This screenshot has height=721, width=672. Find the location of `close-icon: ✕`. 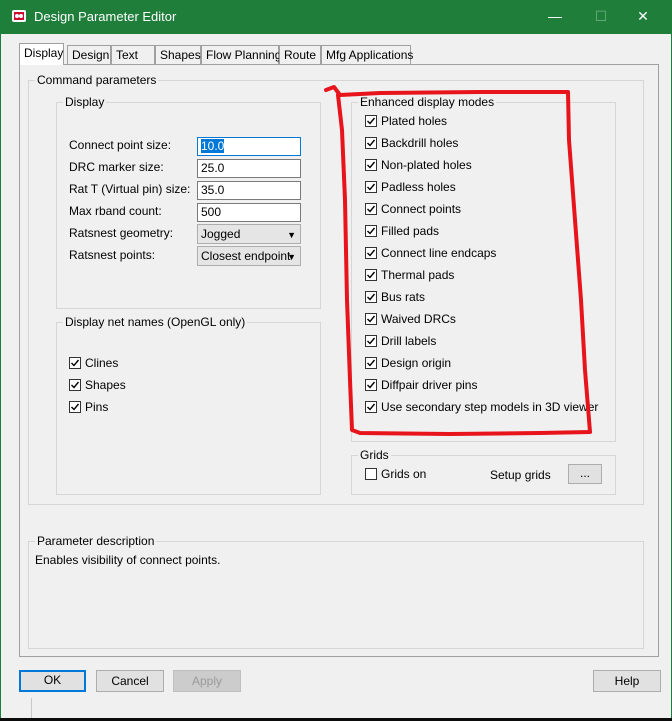

close-icon: ✕ is located at coordinates (643, 16).